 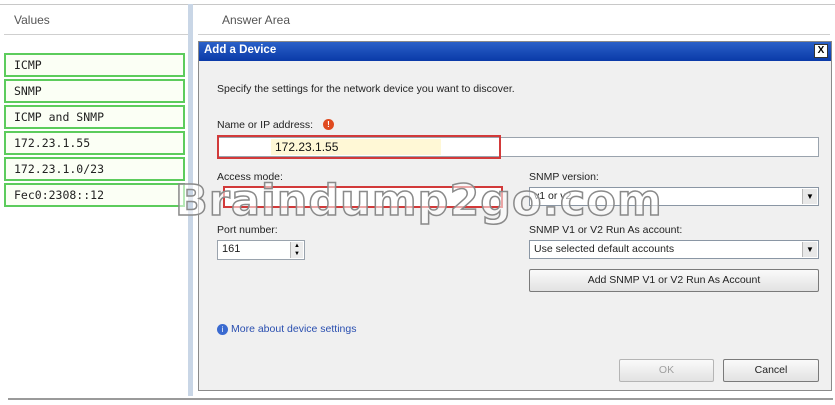 I want to click on values-header: Values, so click(x=32, y=20).